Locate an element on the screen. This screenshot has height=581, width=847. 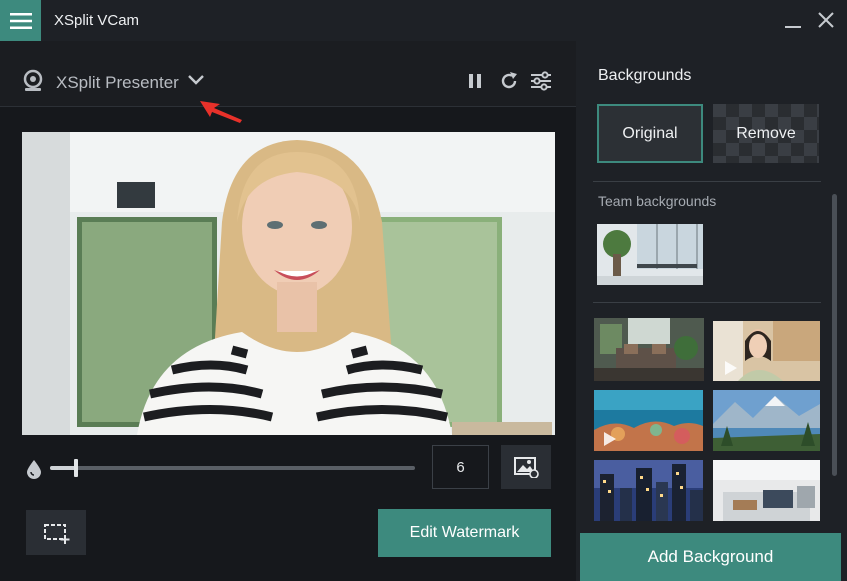
minimize-button is located at coordinates (793, 20).